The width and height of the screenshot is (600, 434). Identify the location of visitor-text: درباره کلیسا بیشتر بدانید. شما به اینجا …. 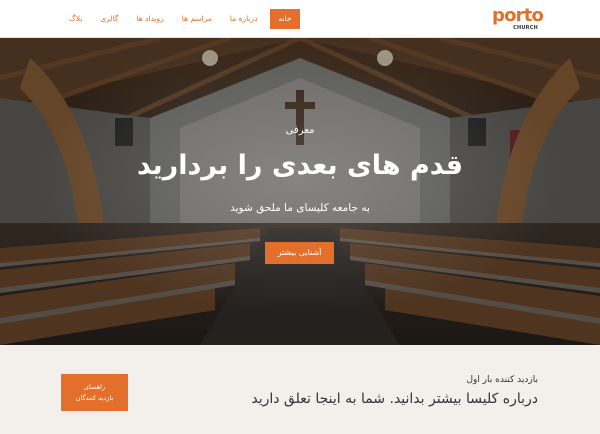
(394, 399).